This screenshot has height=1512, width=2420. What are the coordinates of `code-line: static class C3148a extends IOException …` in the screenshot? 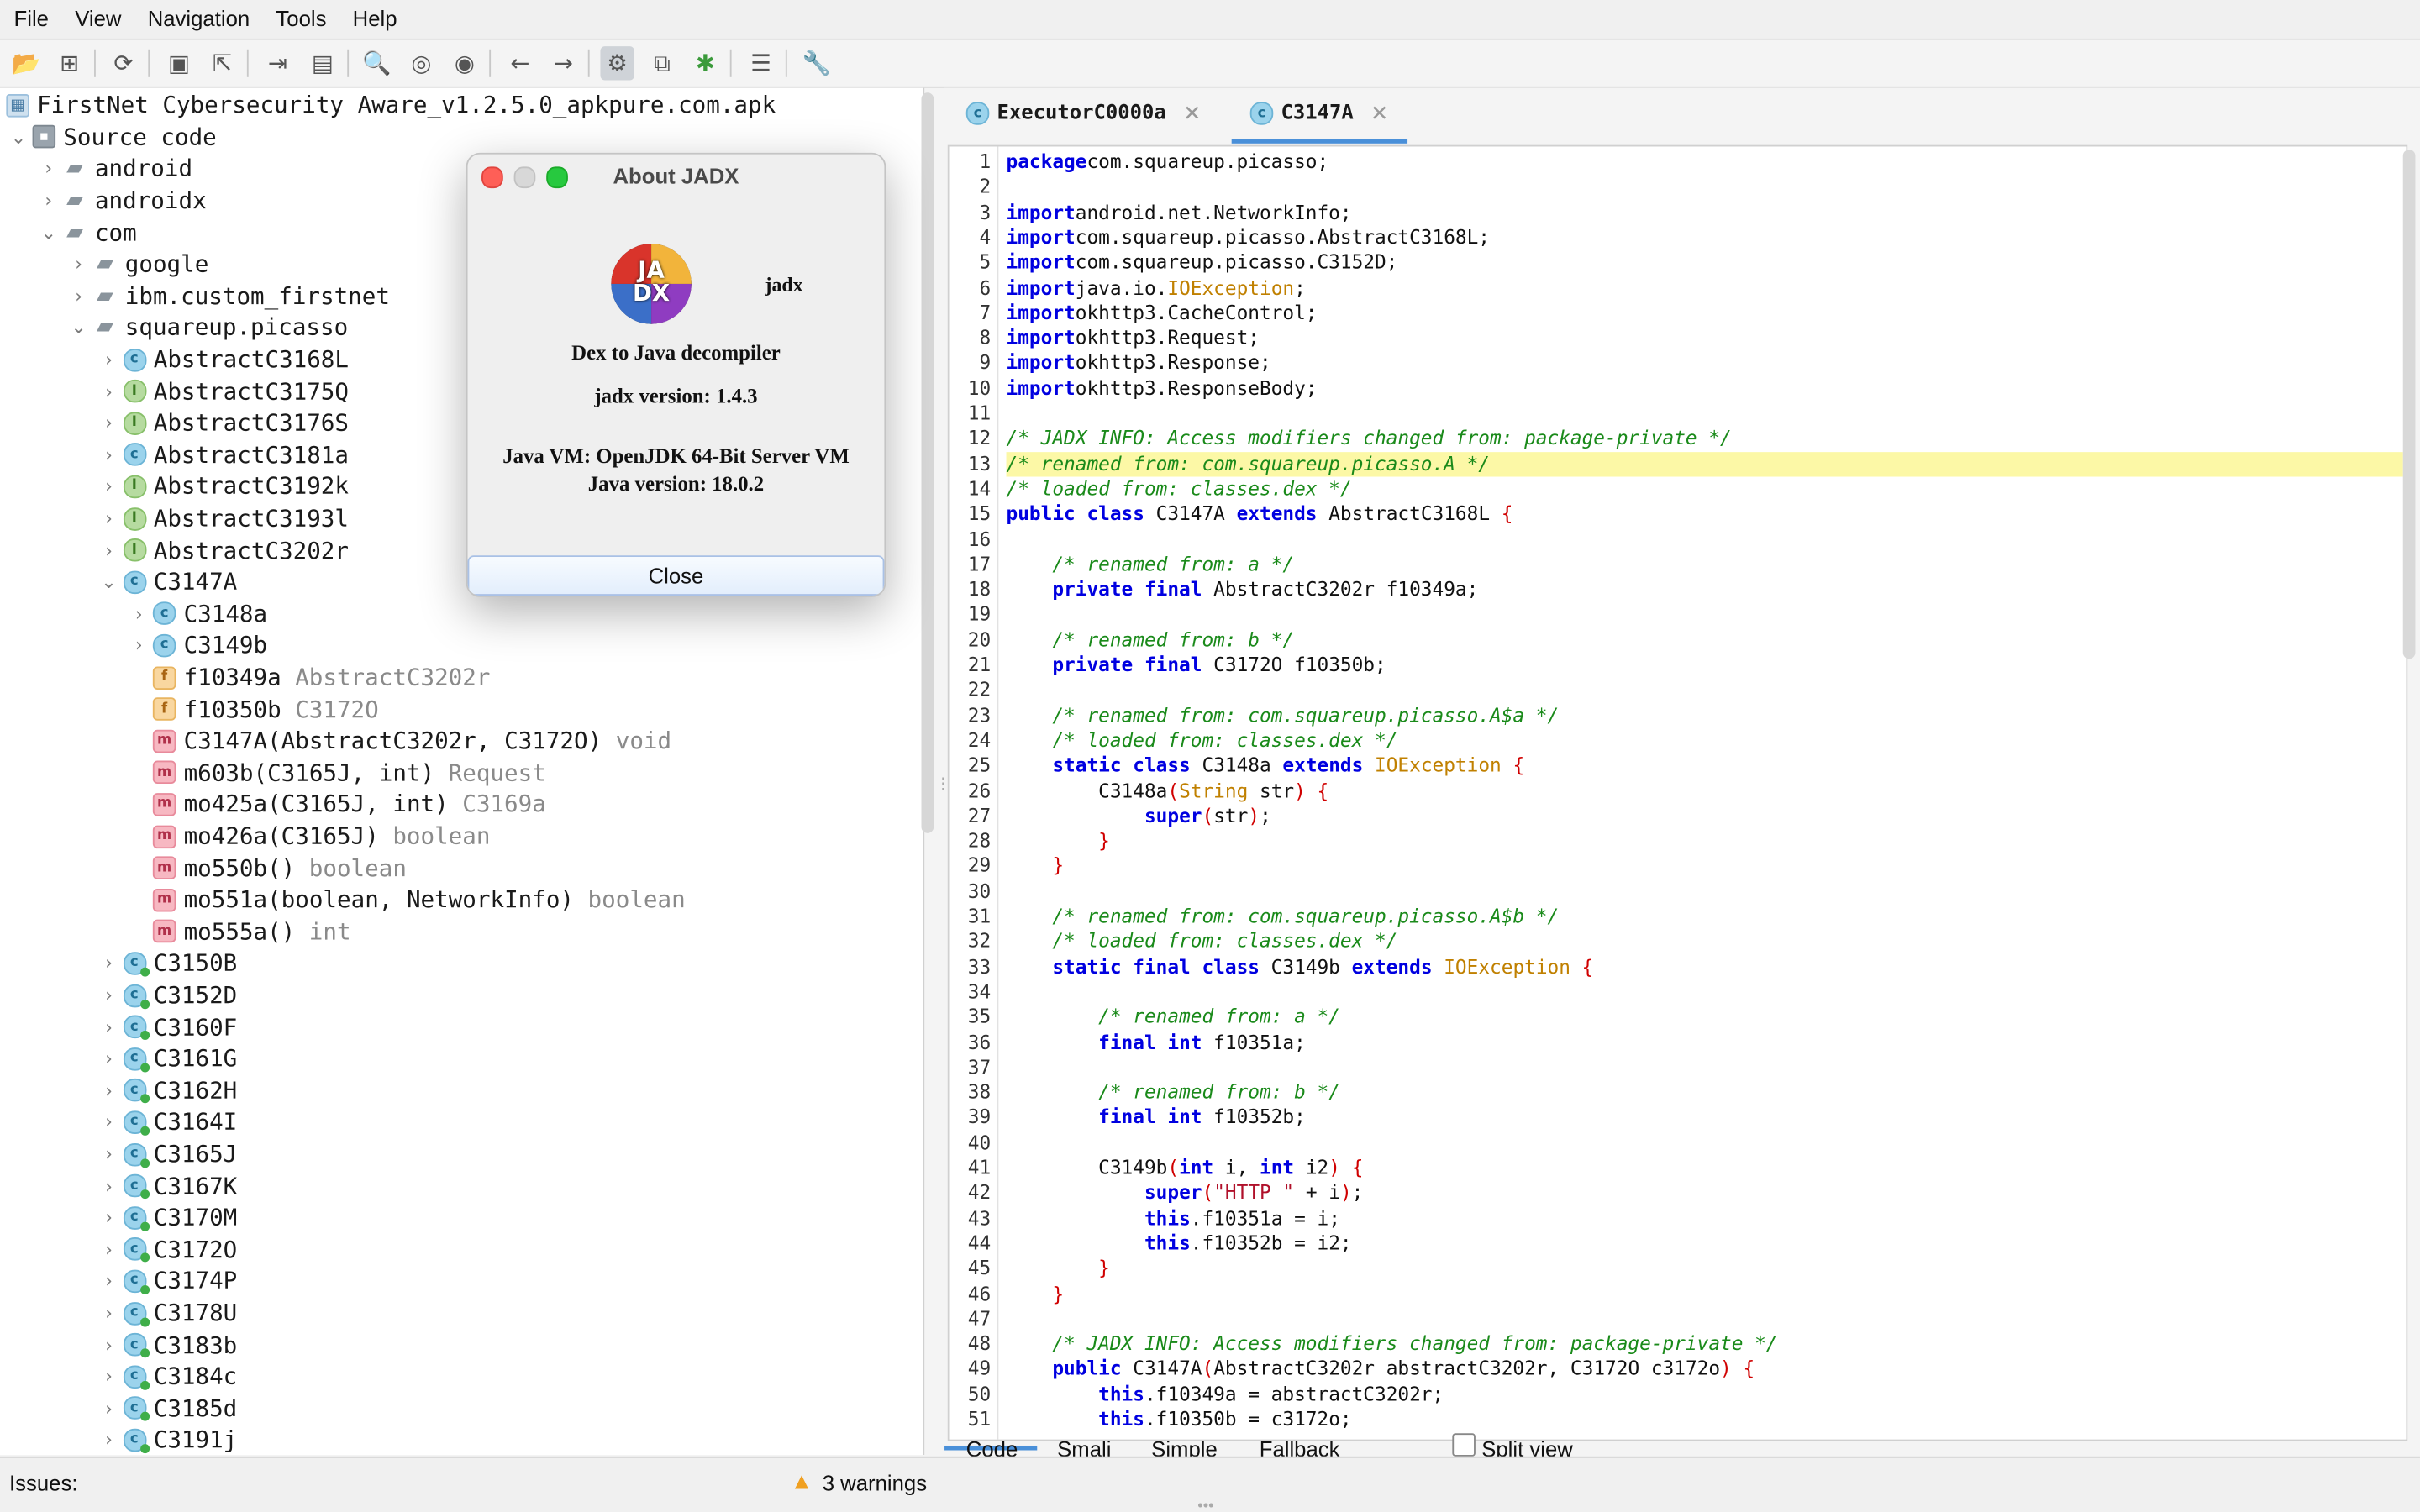 It's located at (1705, 766).